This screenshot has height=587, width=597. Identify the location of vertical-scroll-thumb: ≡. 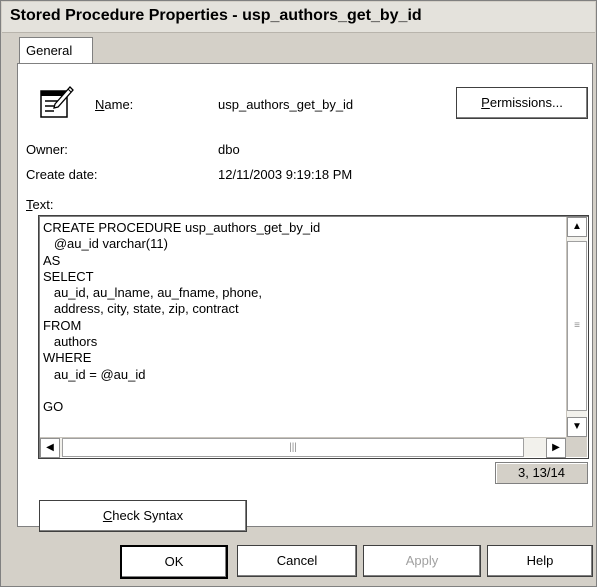
(577, 326).